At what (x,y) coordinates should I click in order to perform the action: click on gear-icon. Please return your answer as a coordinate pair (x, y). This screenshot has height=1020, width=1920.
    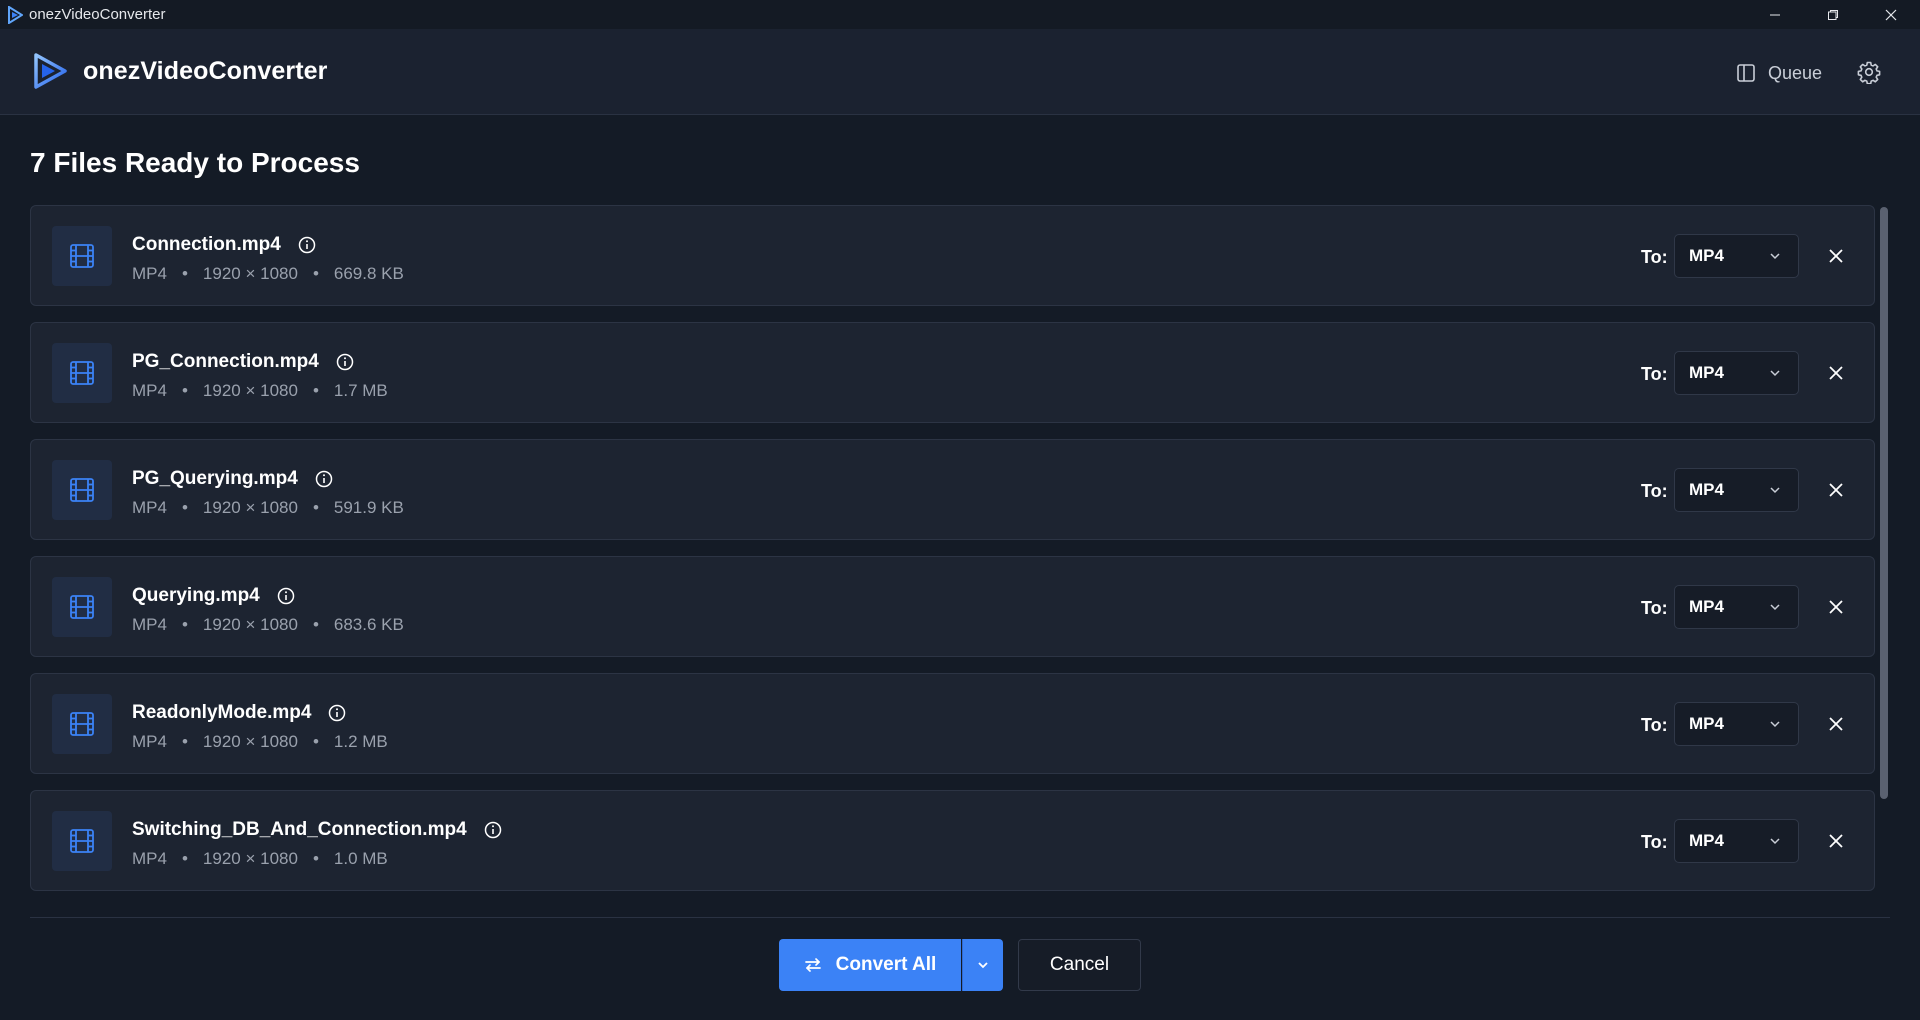
    Looking at the image, I should click on (1869, 72).